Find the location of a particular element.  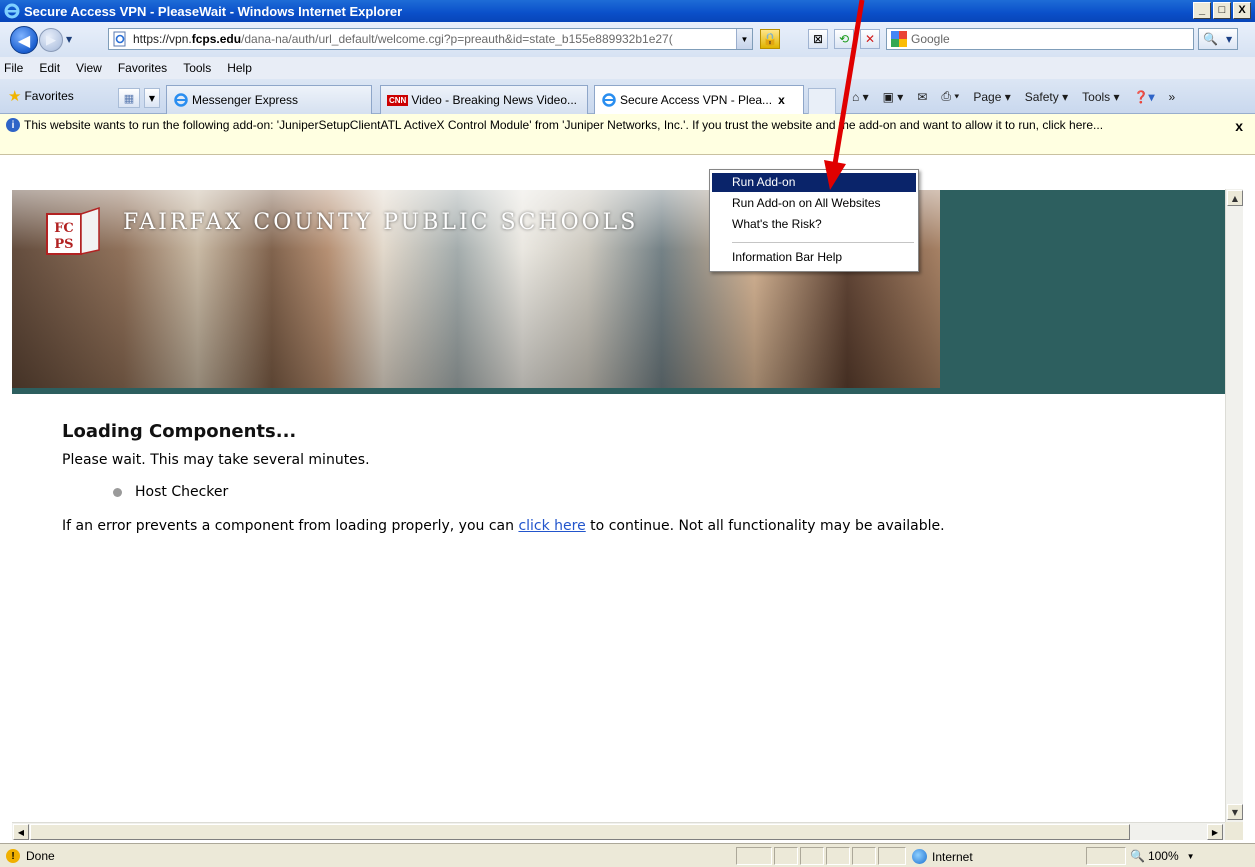

stop-icon: ✕ is located at coordinates (870, 39).